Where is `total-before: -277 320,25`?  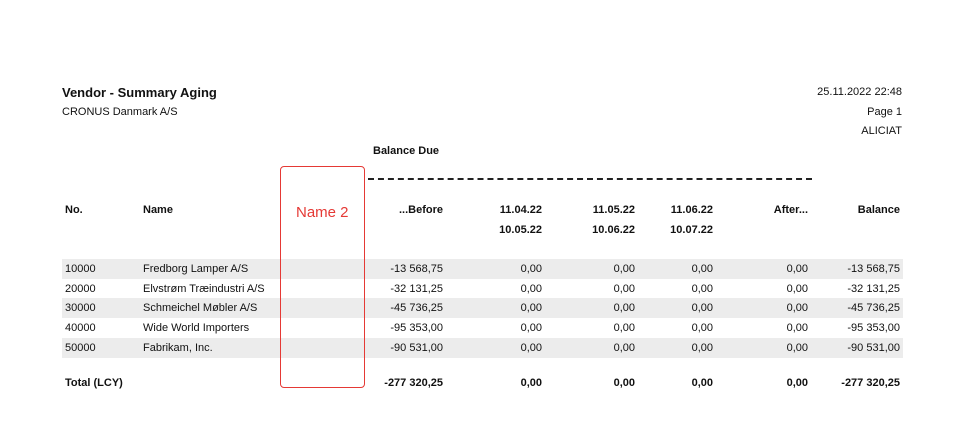 total-before: -277 320,25 is located at coordinates (413, 383).